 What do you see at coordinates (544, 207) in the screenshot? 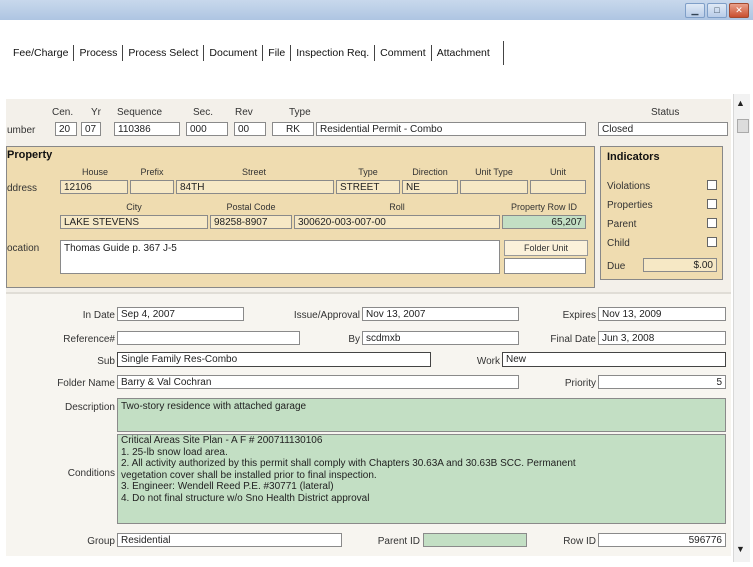
I see `property-rowid-label: Property Row ID` at bounding box center [544, 207].